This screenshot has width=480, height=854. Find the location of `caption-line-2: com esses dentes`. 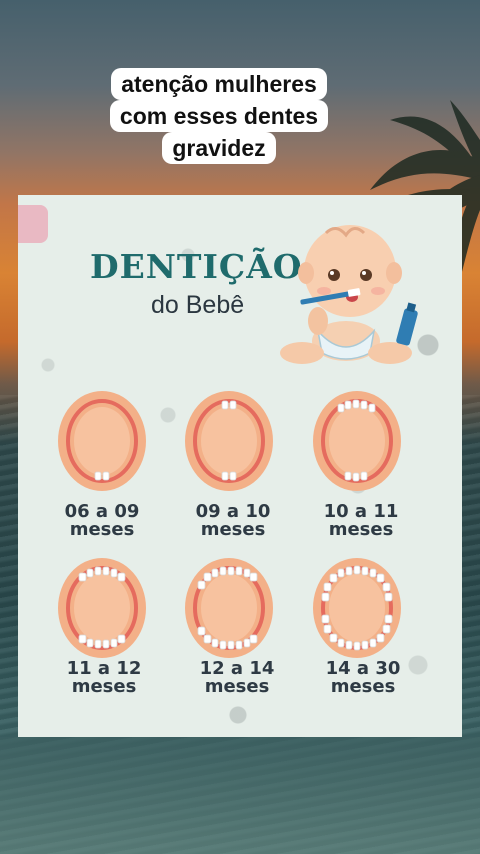

caption-line-2: com esses dentes is located at coordinates (219, 116).